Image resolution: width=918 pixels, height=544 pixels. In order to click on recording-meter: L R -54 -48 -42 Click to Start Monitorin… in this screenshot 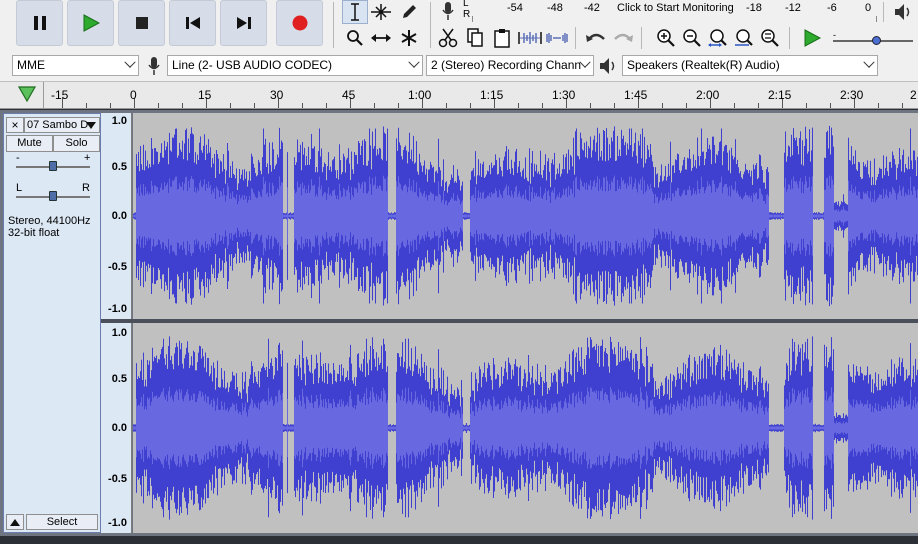, I will do `click(658, 12)`.